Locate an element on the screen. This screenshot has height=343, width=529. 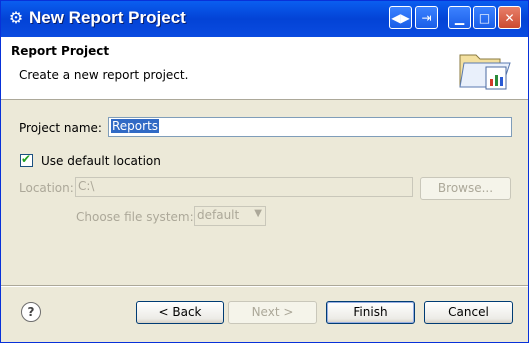
location-field: C:\ is located at coordinates (244, 187).